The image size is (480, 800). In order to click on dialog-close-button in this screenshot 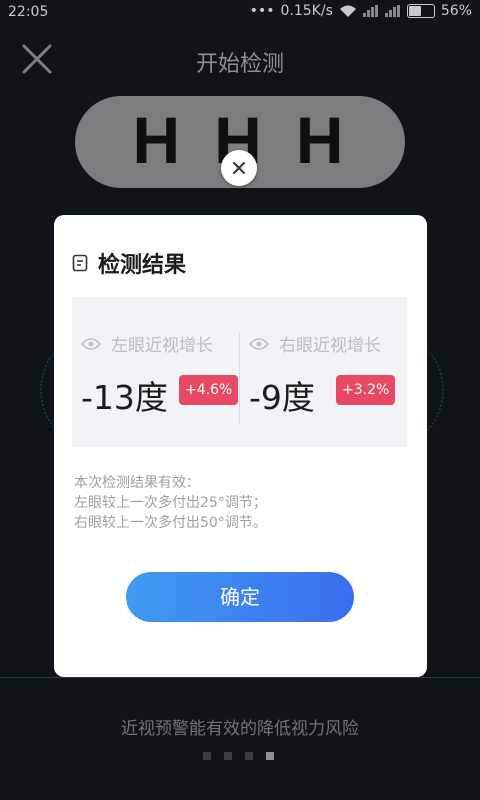, I will do `click(239, 168)`.